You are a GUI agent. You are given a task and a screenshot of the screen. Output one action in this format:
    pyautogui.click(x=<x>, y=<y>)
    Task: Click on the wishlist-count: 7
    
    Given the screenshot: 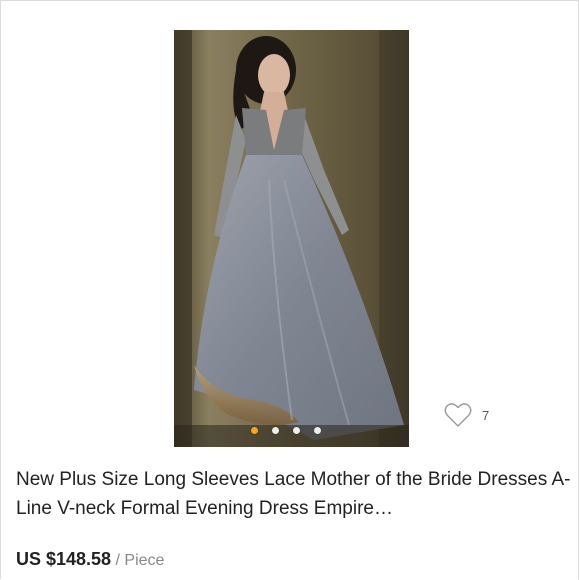 What is the action you would take?
    pyautogui.click(x=486, y=415)
    